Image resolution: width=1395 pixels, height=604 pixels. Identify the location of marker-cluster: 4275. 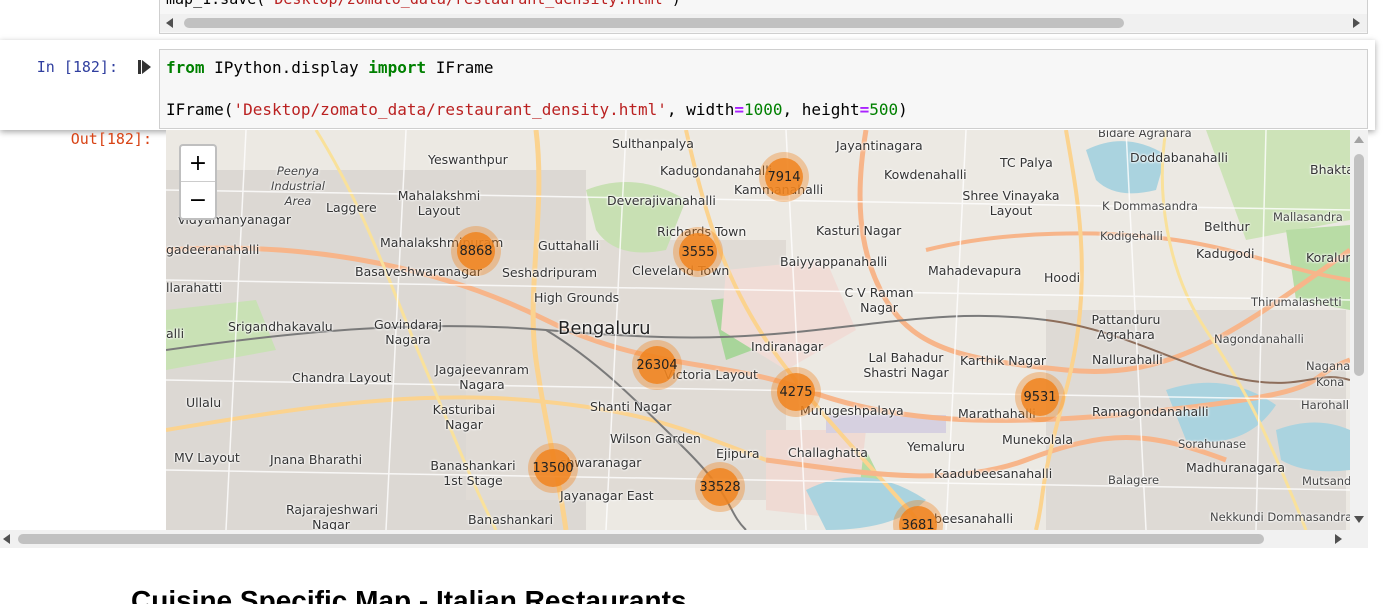
(796, 392).